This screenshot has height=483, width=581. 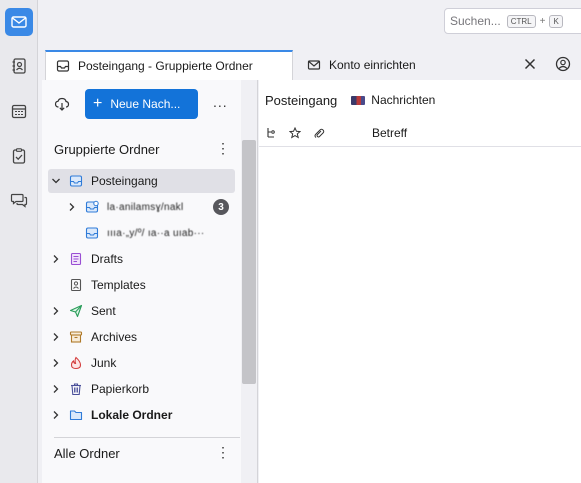 What do you see at coordinates (223, 148) in the screenshot?
I see `grouped-folders-menu-button: ⋮` at bounding box center [223, 148].